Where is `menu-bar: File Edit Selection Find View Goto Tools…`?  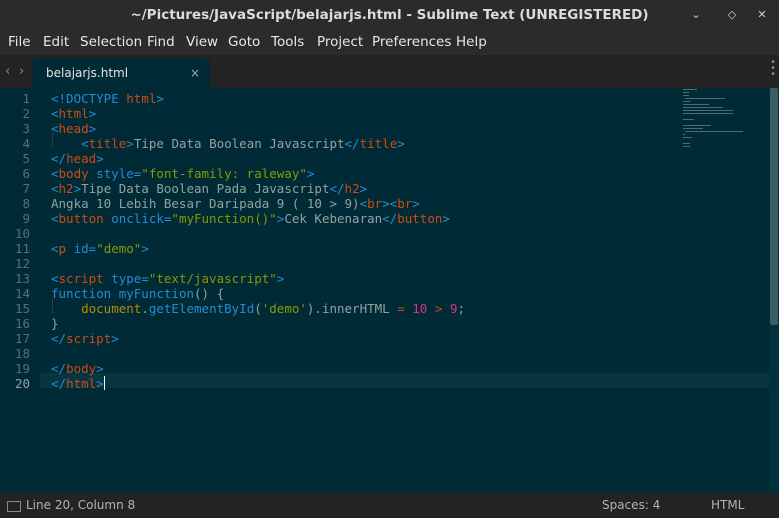
menu-bar: File Edit Selection Find View Goto Tools… is located at coordinates (389, 42).